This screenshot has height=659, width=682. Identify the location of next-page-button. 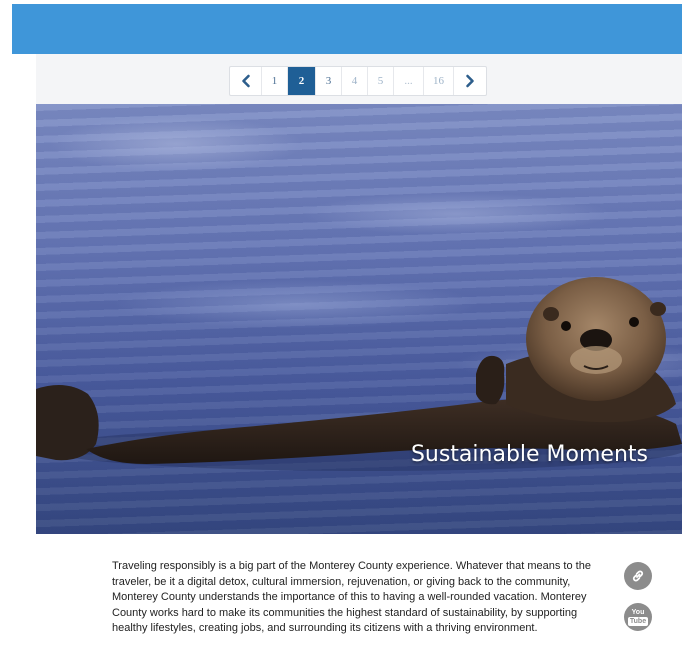
(470, 81).